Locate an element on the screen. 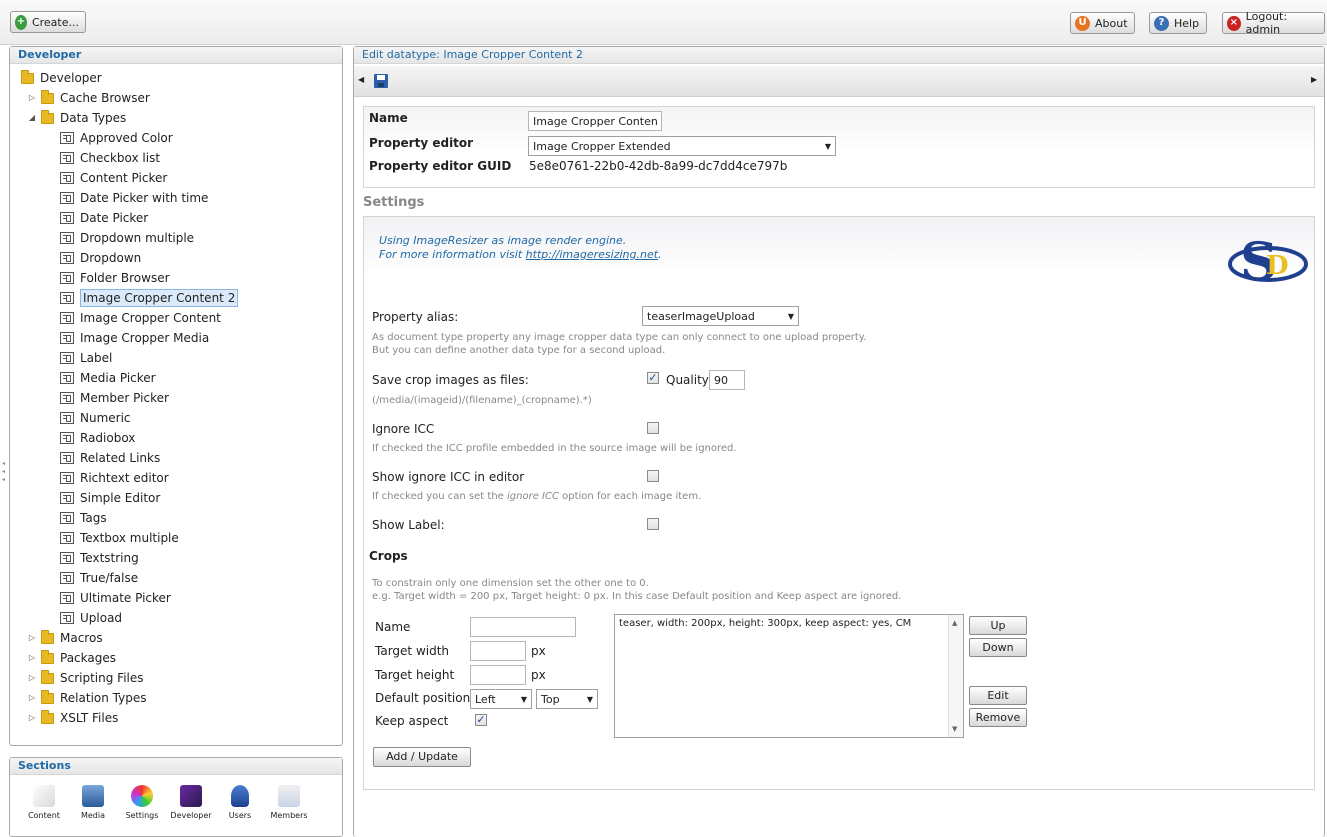  target-height-input is located at coordinates (498, 675).